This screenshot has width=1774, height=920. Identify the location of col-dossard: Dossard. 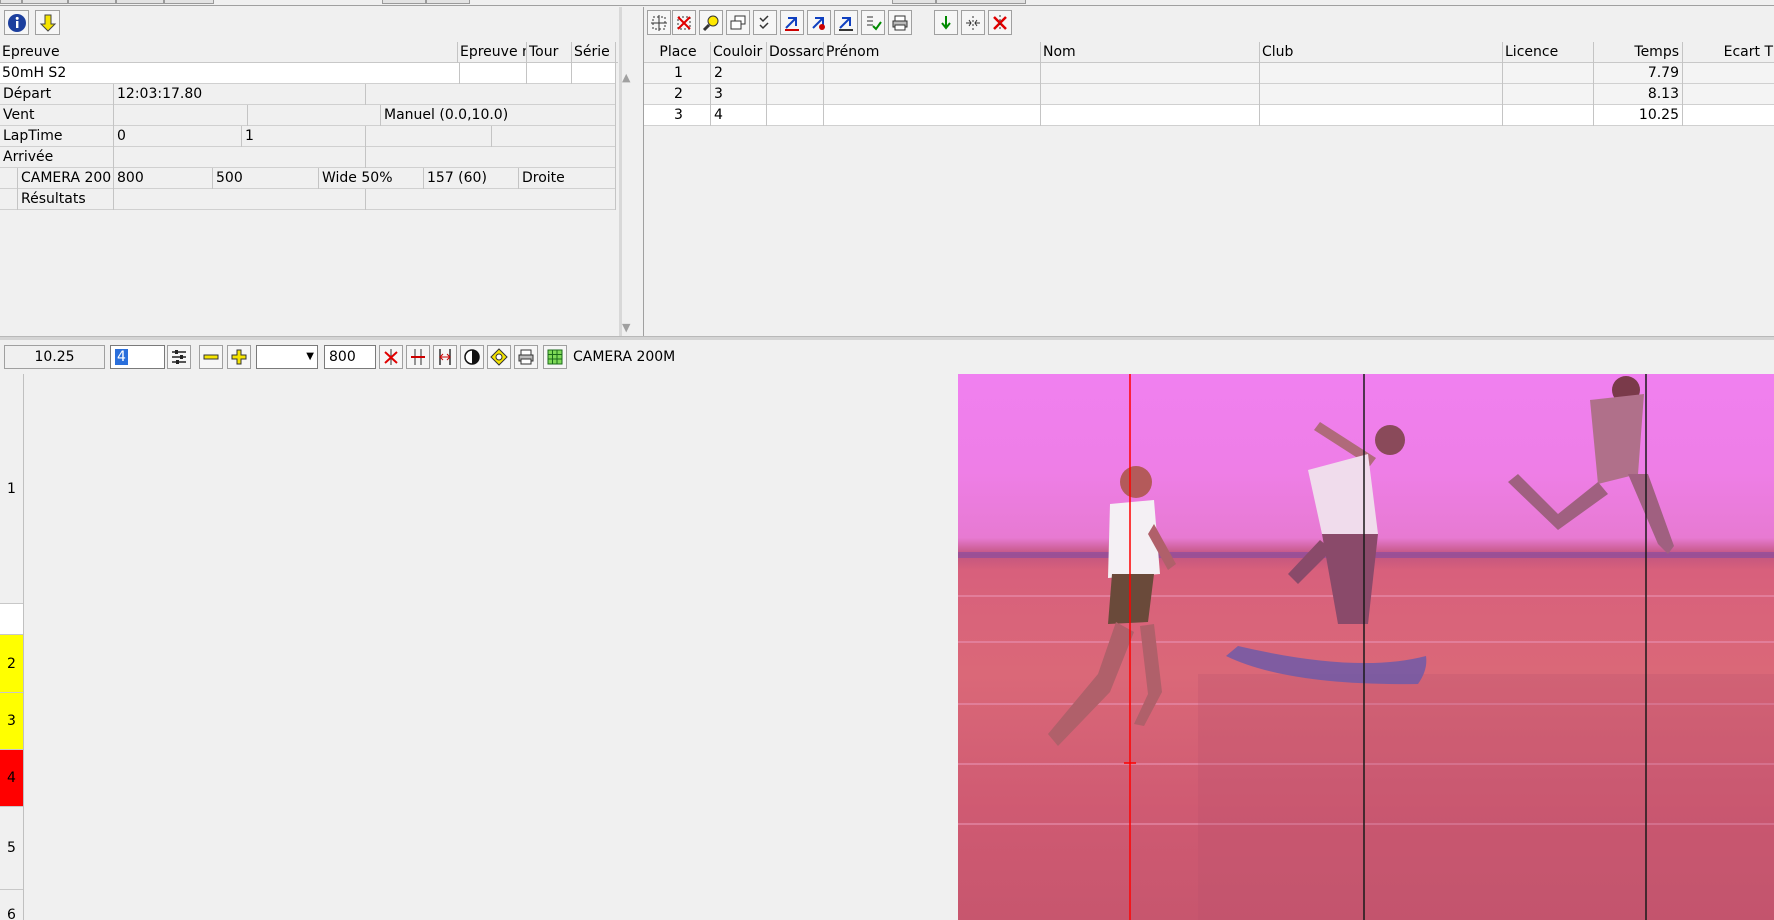
(795, 52).